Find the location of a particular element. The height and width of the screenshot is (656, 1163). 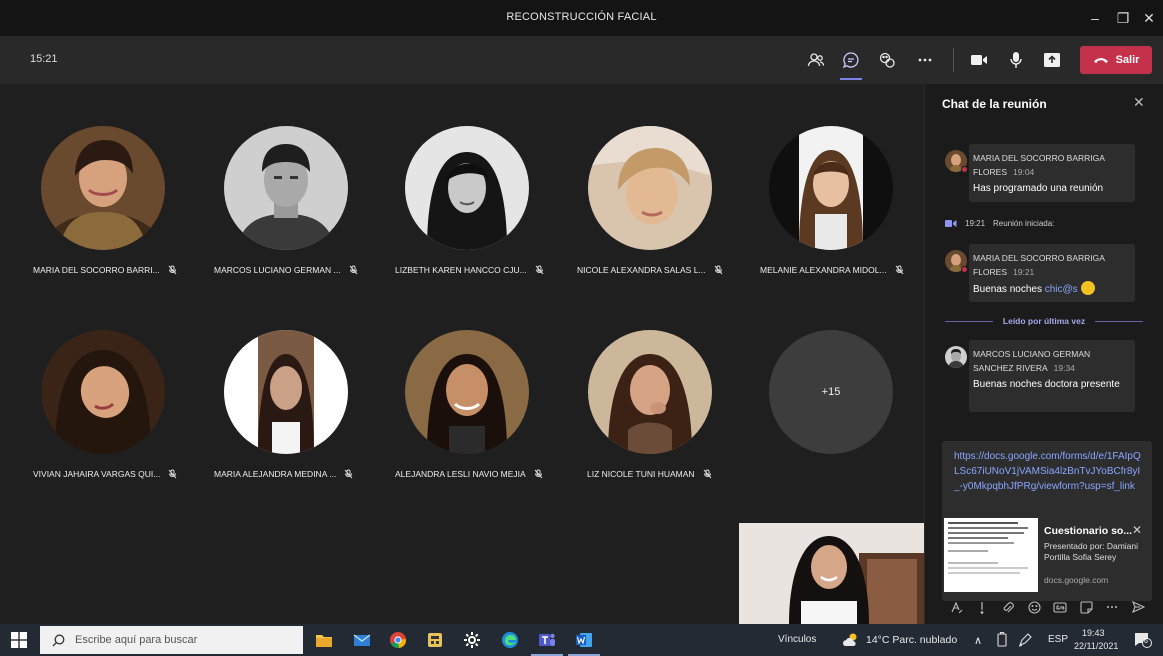

chat-title: Chat de la reunión is located at coordinates (994, 104).